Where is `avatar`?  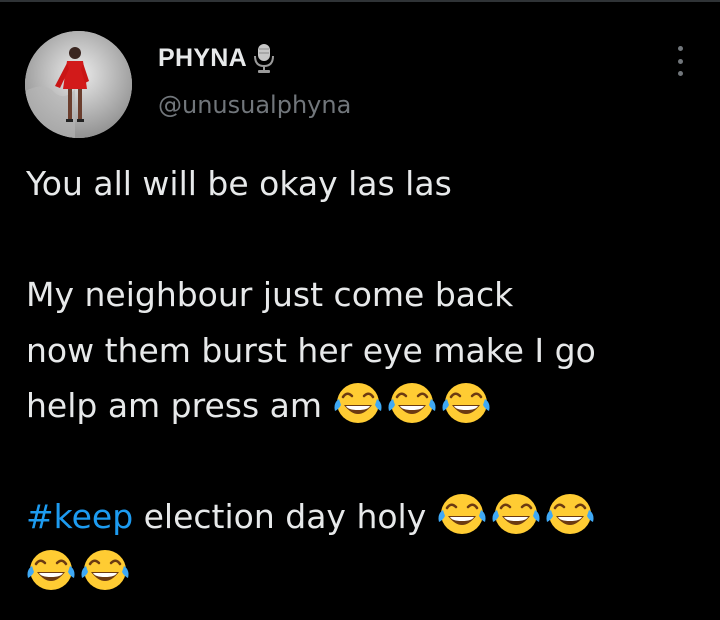
avatar is located at coordinates (78, 84).